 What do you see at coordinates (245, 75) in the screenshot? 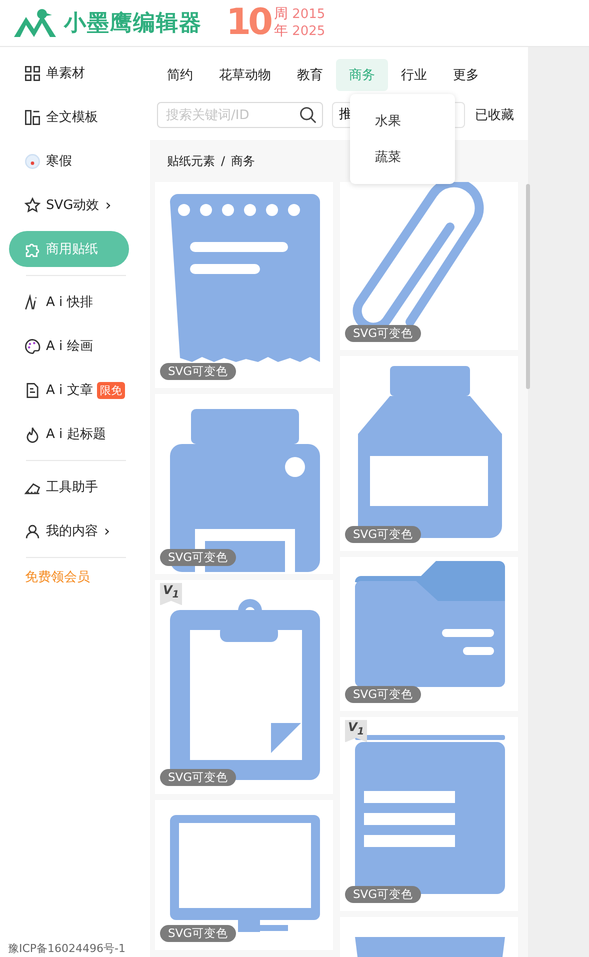
I see `category-tab: 花草动物` at bounding box center [245, 75].